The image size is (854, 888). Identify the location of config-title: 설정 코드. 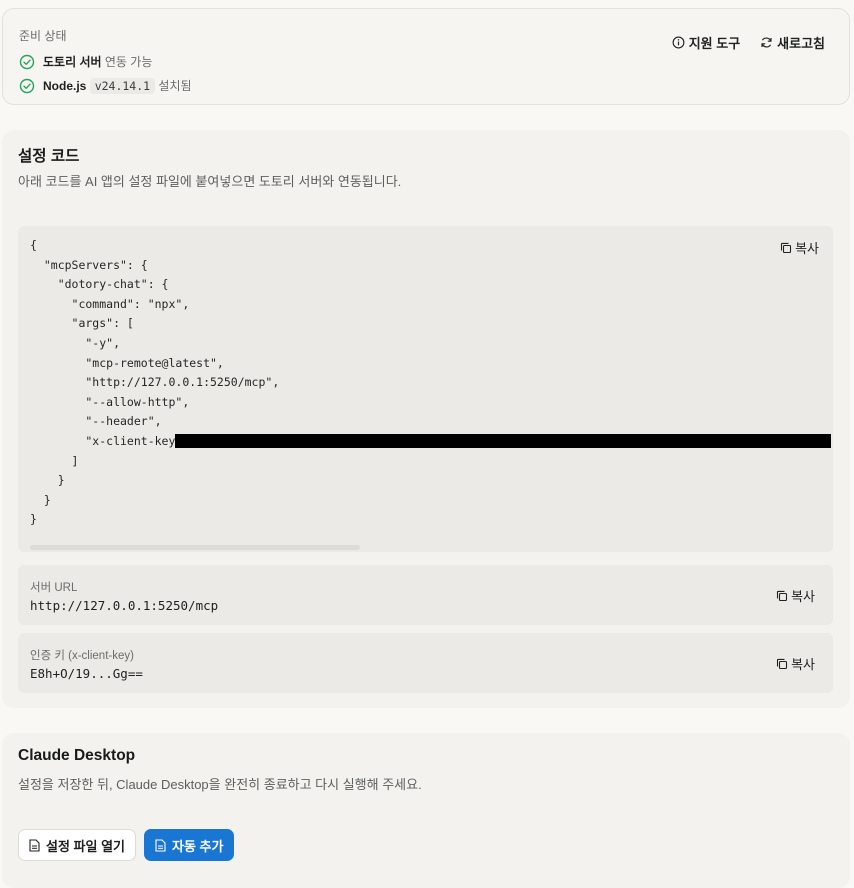
(49, 156).